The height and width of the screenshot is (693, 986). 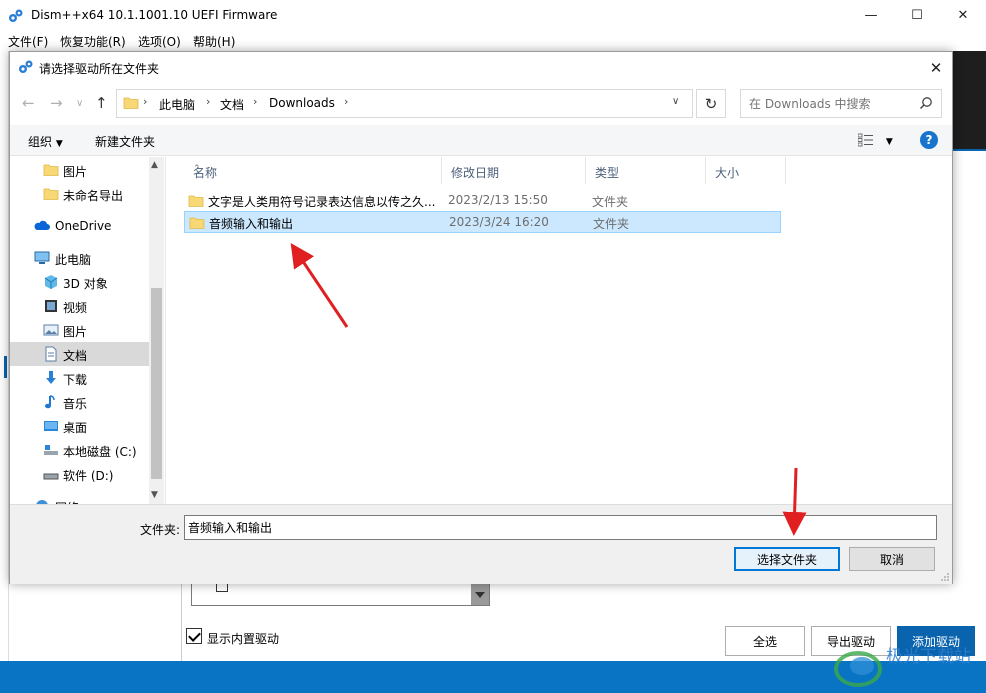 I want to click on refresh-icon: ↻, so click(x=711, y=103).